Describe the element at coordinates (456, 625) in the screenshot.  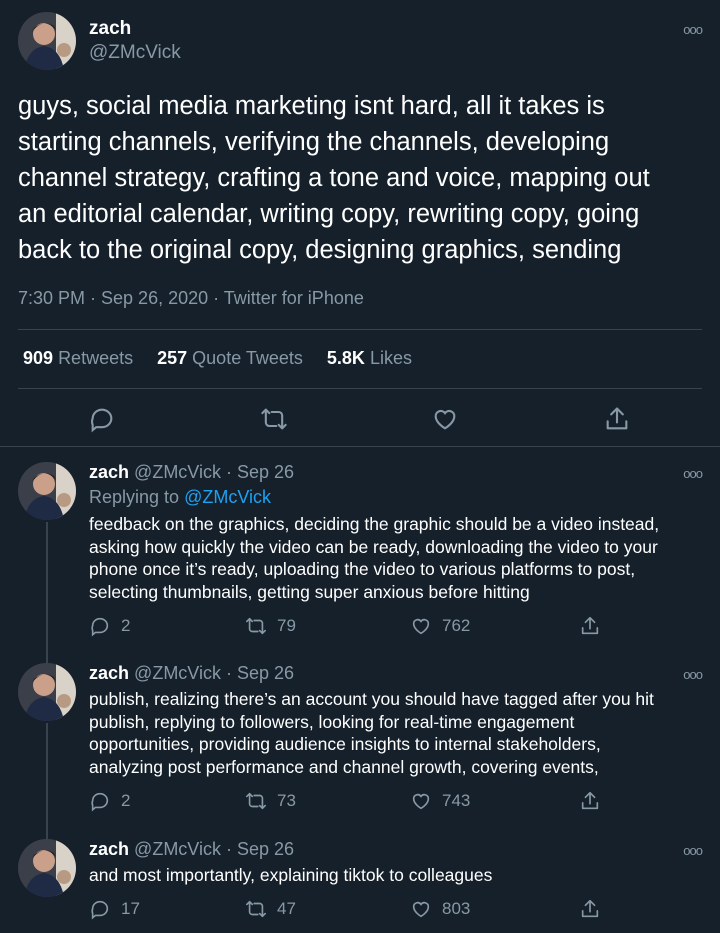
I see `like-count: 762` at that location.